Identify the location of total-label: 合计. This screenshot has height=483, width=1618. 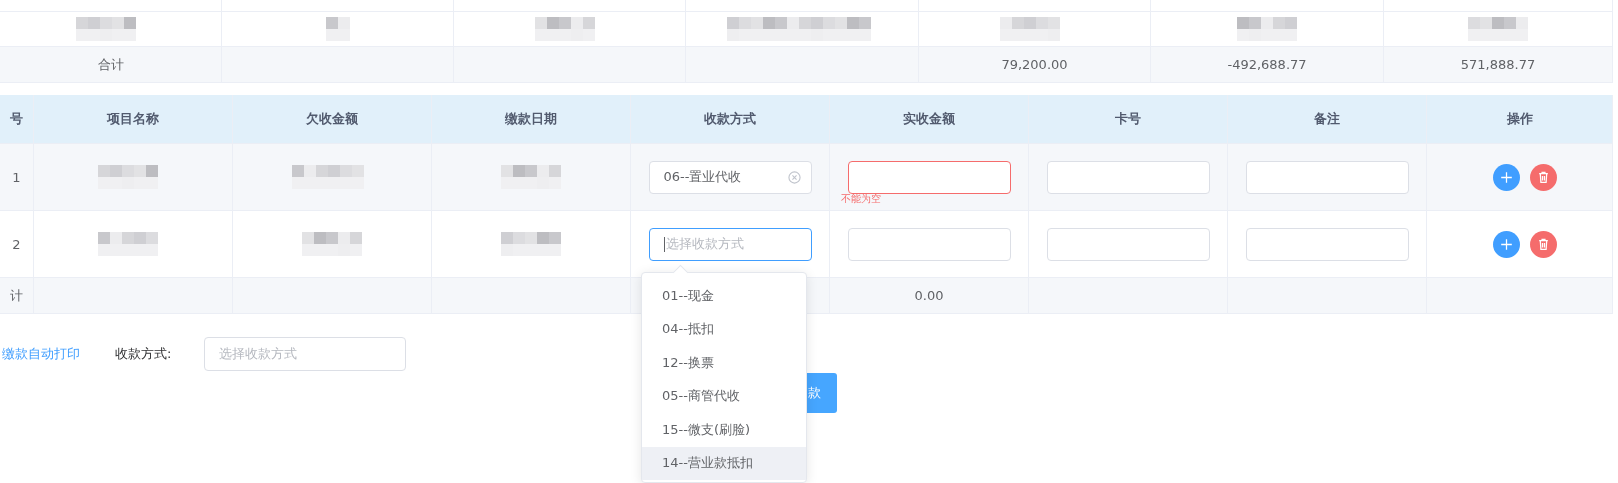
(110, 64).